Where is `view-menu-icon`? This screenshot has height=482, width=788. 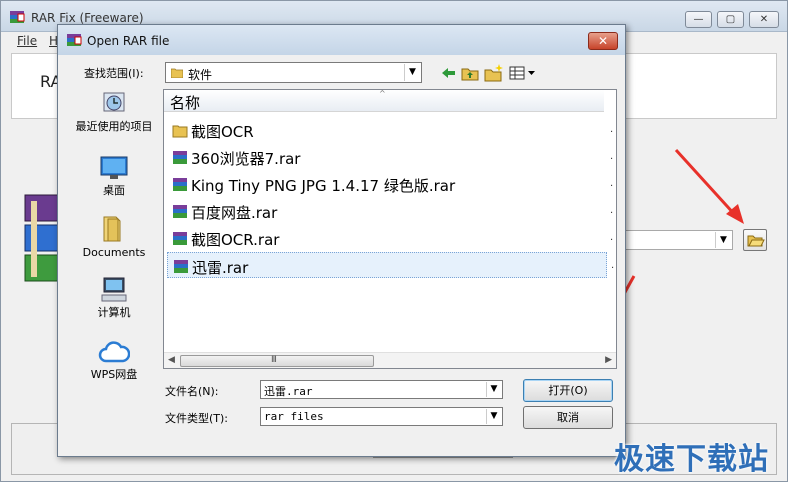
view-menu-icon is located at coordinates (523, 73).